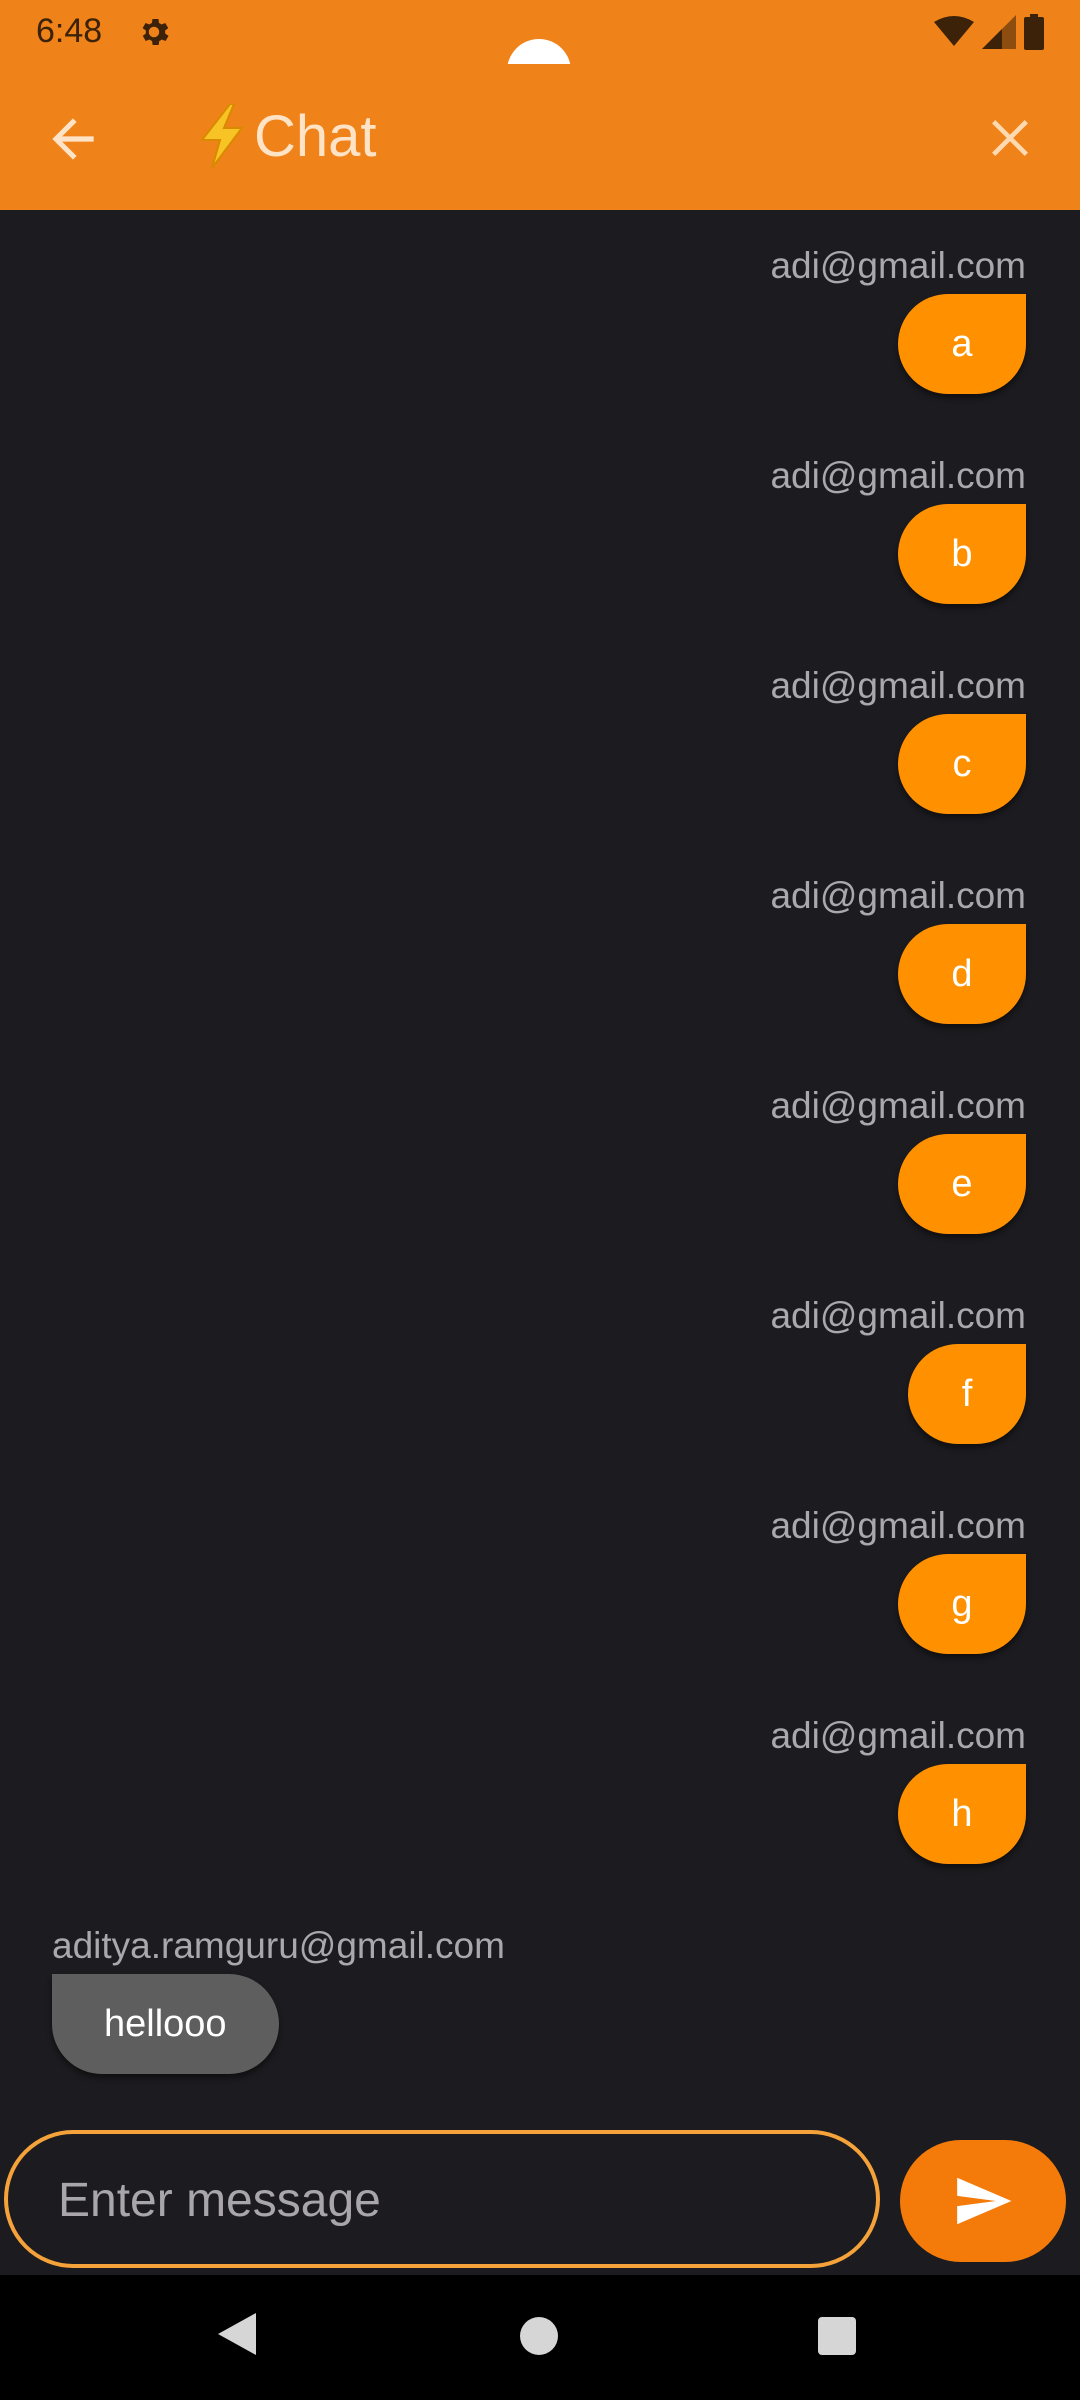 This screenshot has height=2400, width=1080. Describe the element at coordinates (237, 2334) in the screenshot. I see `nav-back-icon` at that location.